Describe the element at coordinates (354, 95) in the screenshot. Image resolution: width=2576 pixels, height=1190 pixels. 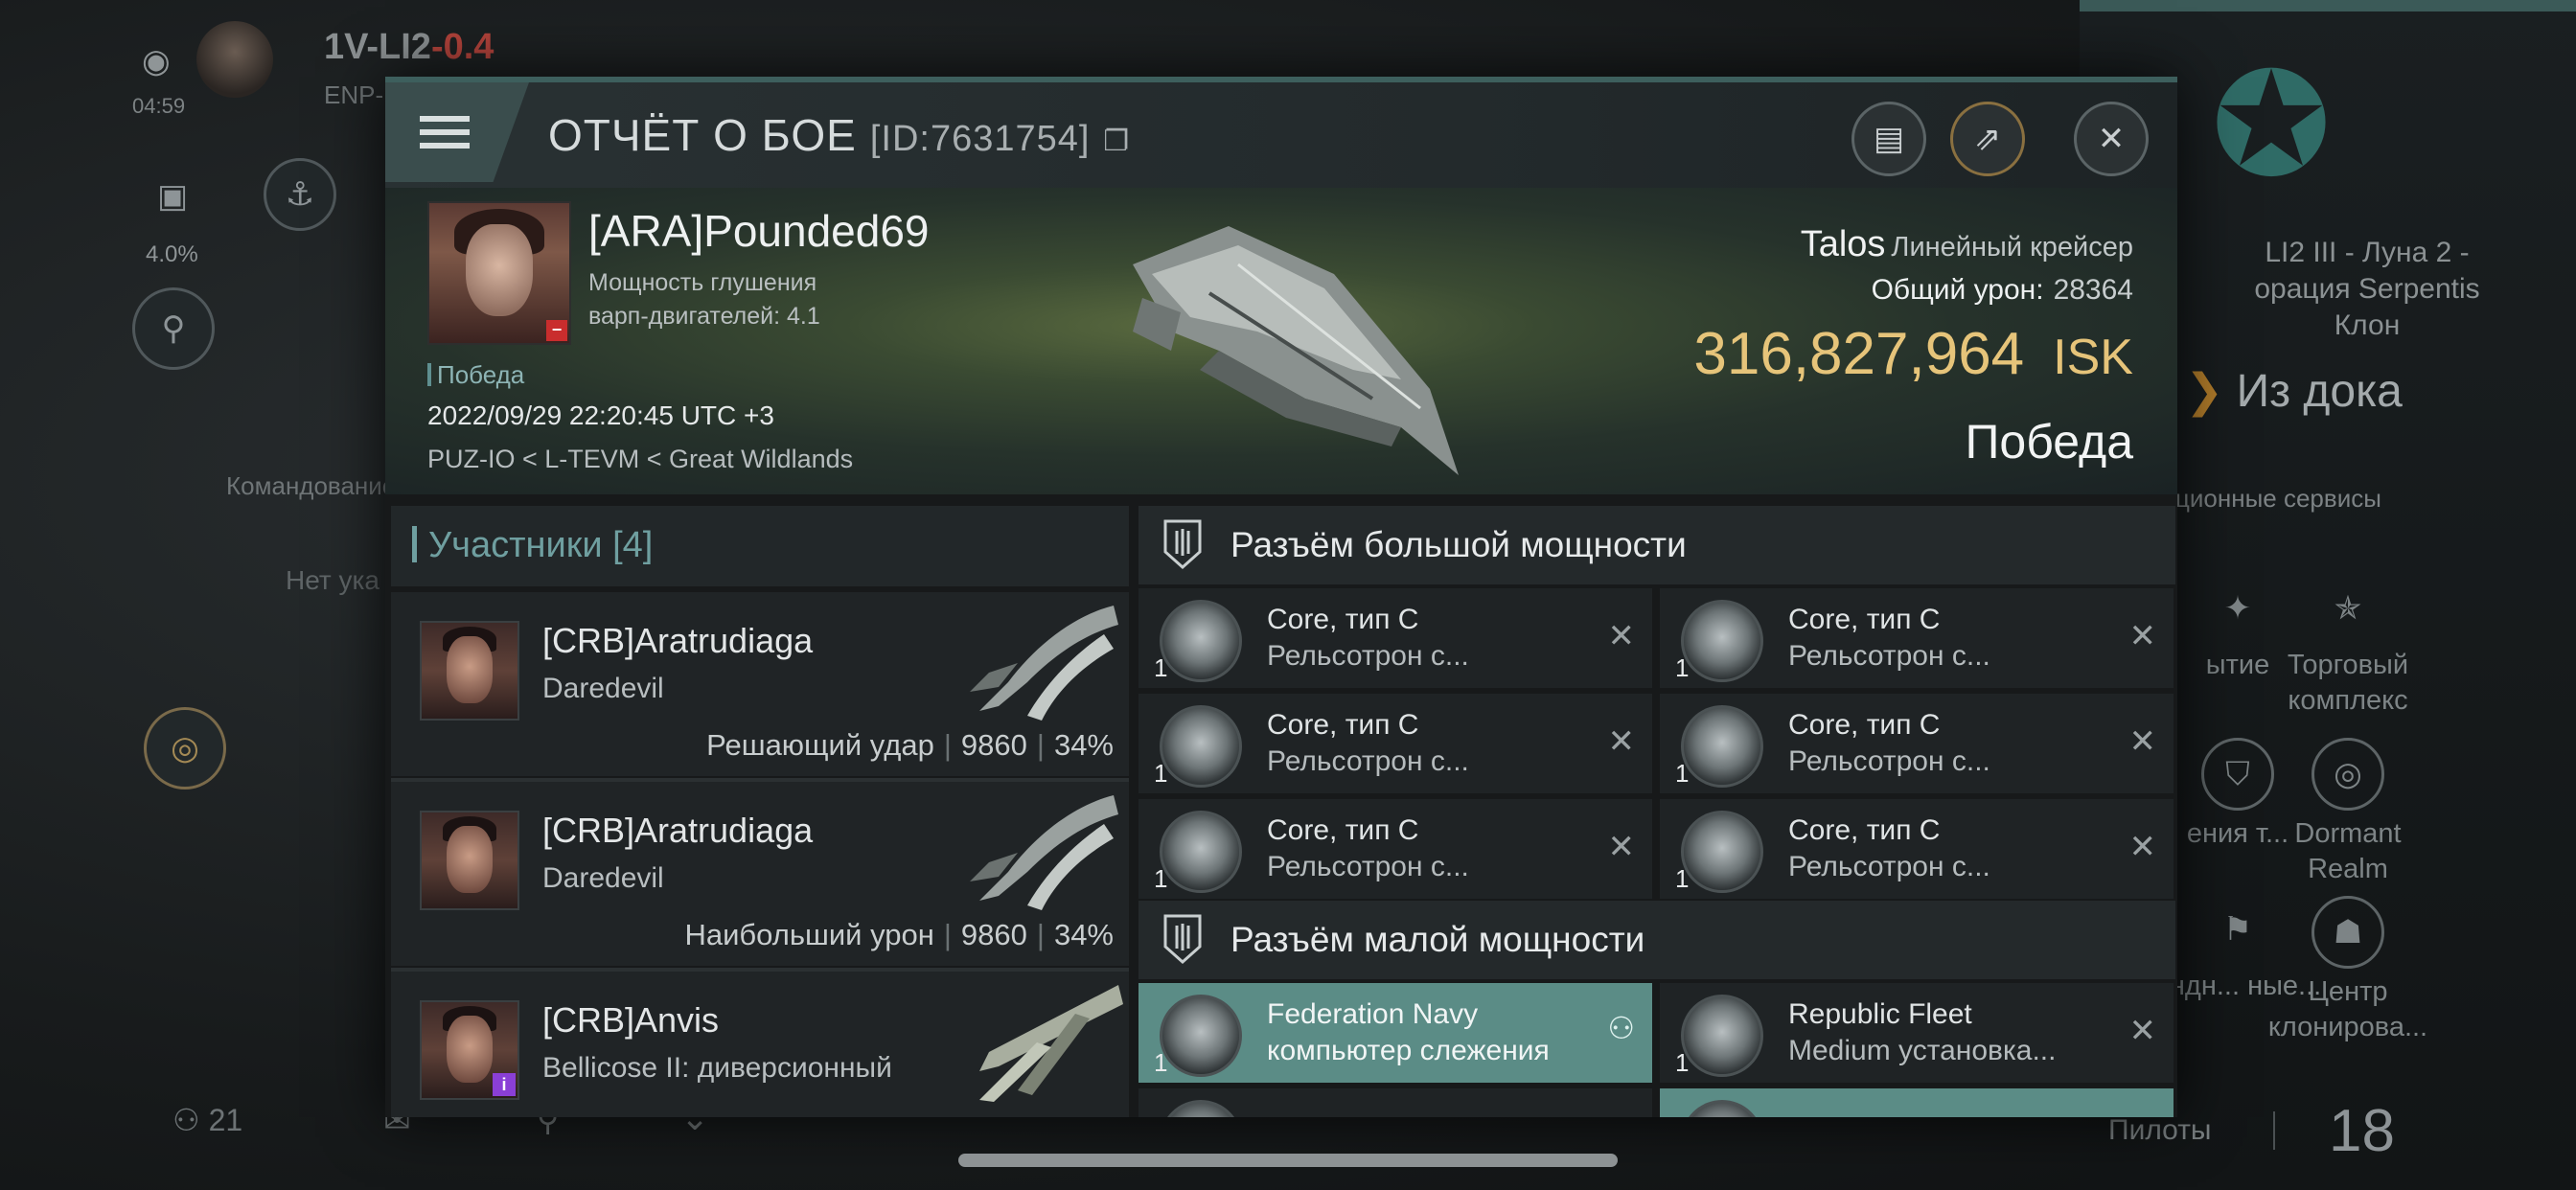
I see `system-subtitle: ENP-` at that location.